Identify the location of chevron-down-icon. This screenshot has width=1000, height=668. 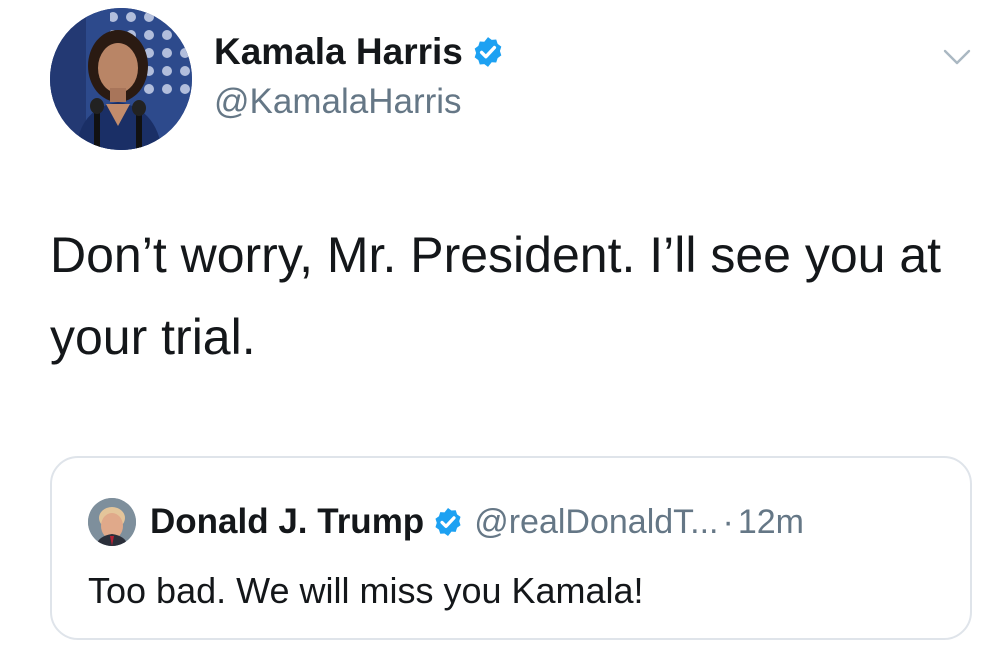
(957, 57).